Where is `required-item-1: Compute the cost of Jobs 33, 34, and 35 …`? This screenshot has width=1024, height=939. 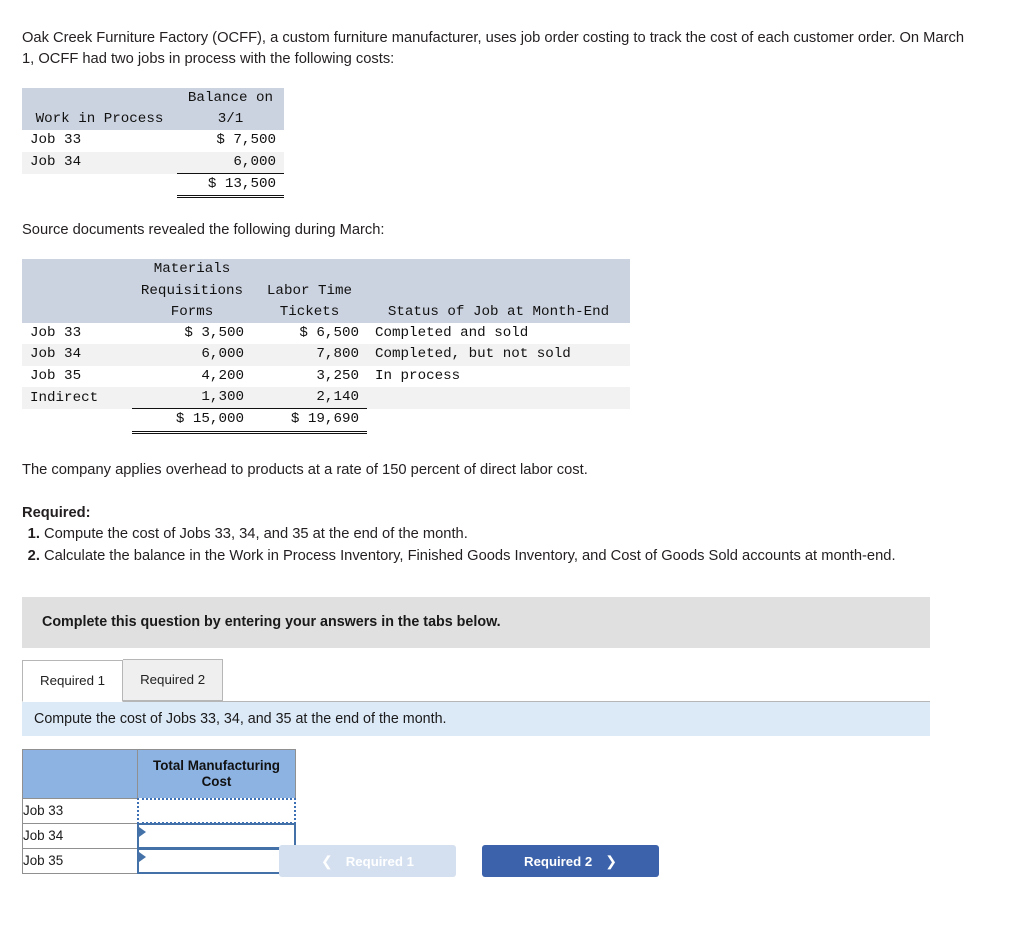
required-item-1: Compute the cost of Jobs 33, 34, and 35 … is located at coordinates (499, 534).